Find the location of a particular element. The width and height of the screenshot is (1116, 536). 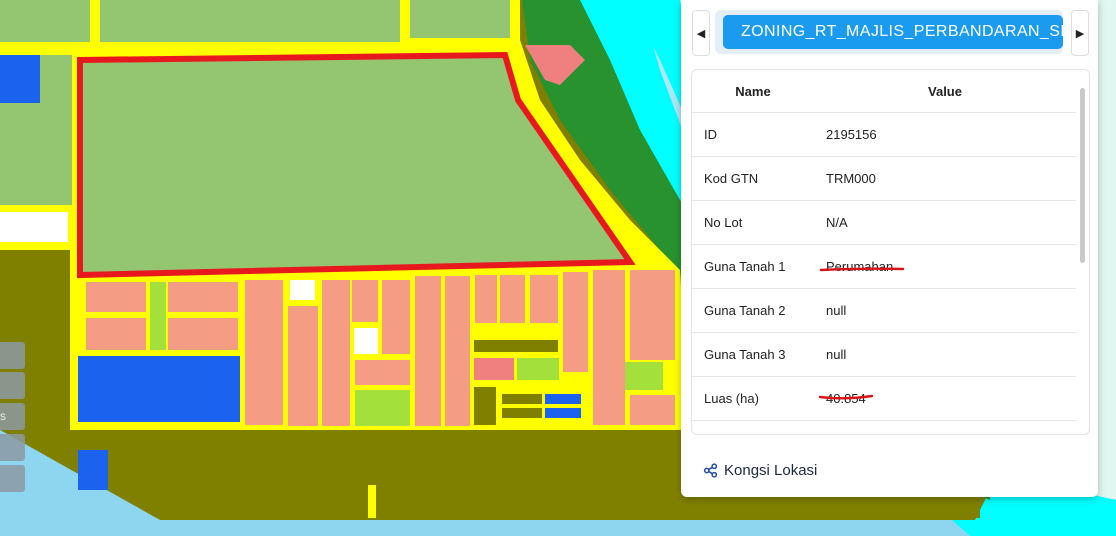

row-name: ID is located at coordinates (753, 134).